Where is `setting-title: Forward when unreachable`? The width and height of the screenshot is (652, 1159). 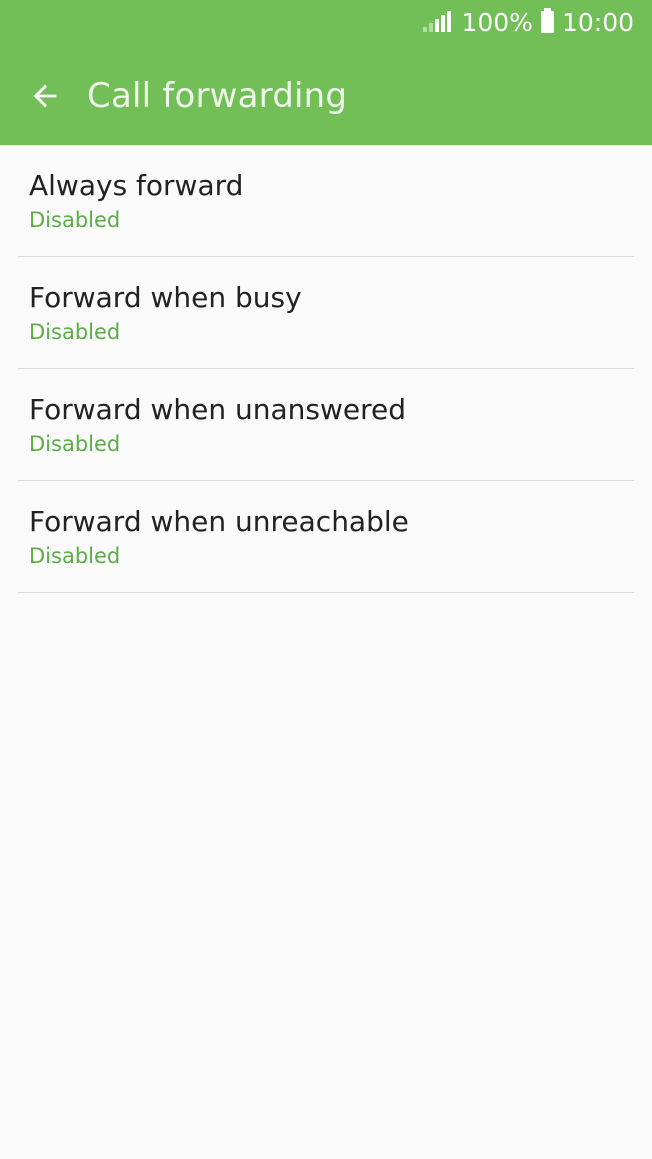
setting-title: Forward when unreachable is located at coordinates (219, 521).